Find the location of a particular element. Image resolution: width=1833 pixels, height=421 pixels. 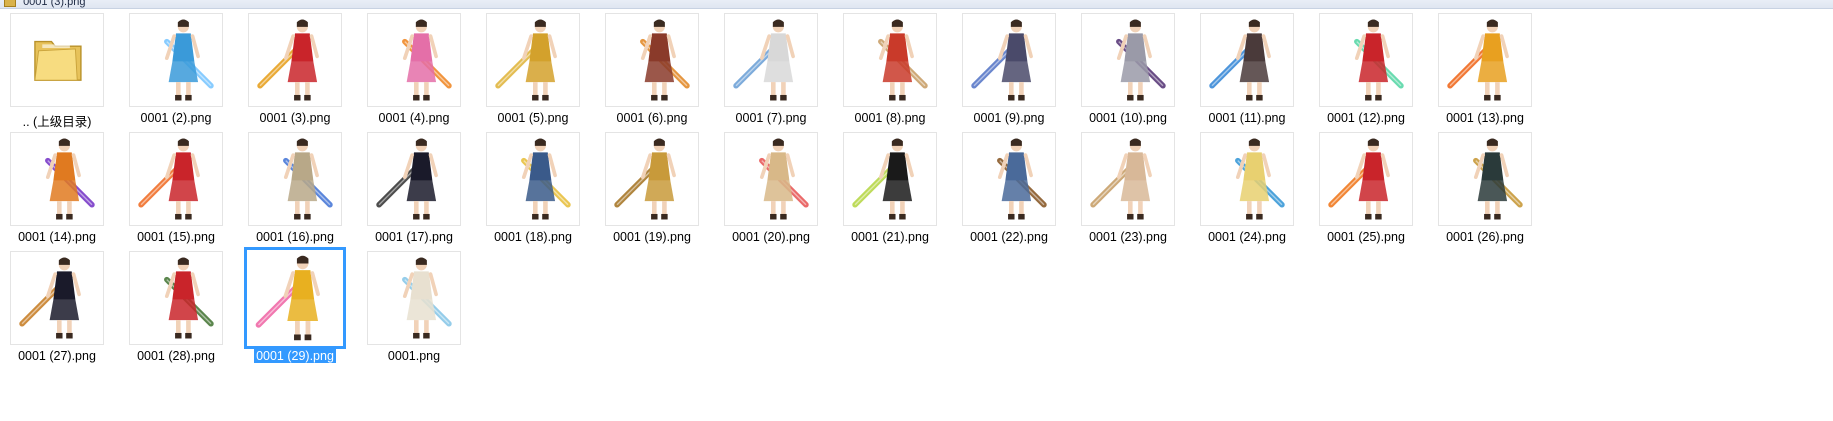

file-name-label: 0001 (25).png is located at coordinates (1366, 237).